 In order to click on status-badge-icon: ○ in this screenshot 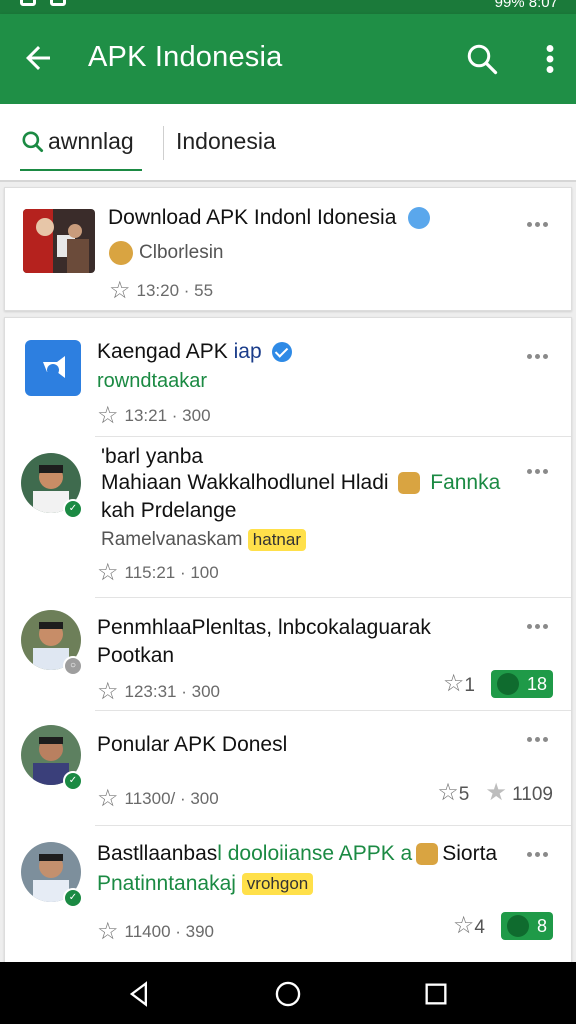, I will do `click(73, 666)`.